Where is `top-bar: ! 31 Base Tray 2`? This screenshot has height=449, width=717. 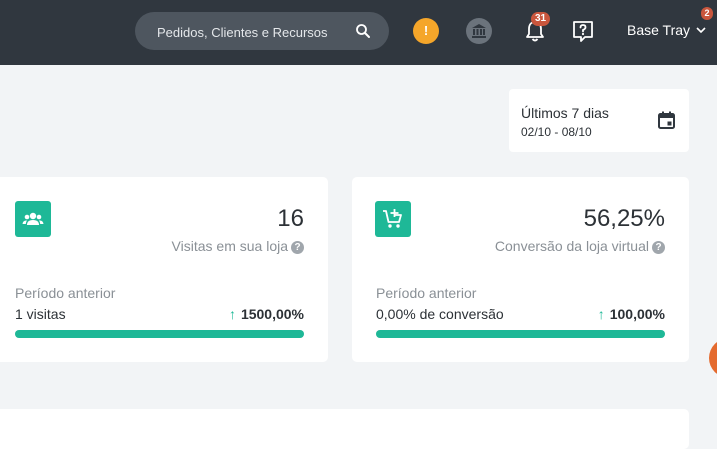 top-bar: ! 31 Base Tray 2 is located at coordinates (358, 32).